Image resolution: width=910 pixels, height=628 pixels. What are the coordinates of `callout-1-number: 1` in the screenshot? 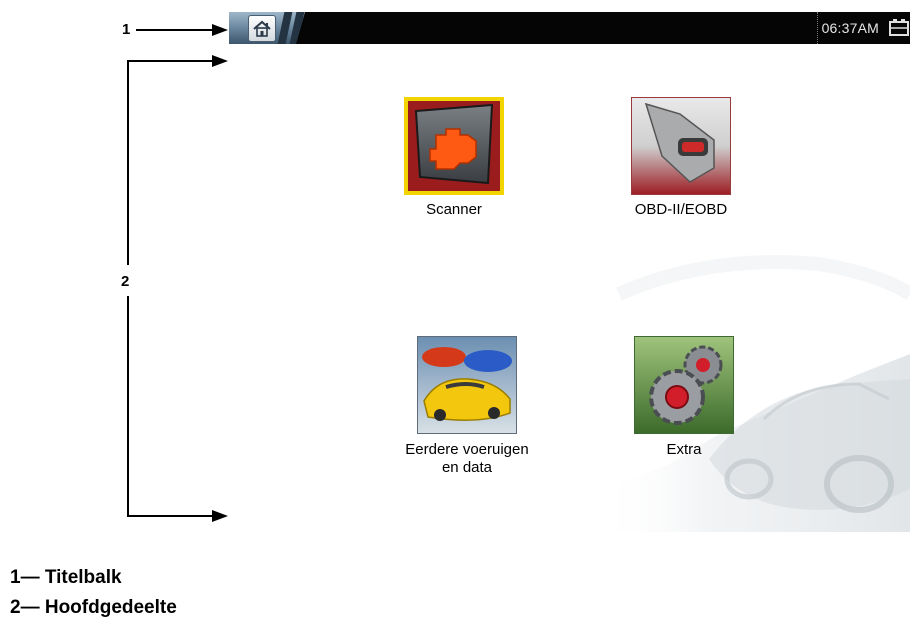 It's located at (126, 29).